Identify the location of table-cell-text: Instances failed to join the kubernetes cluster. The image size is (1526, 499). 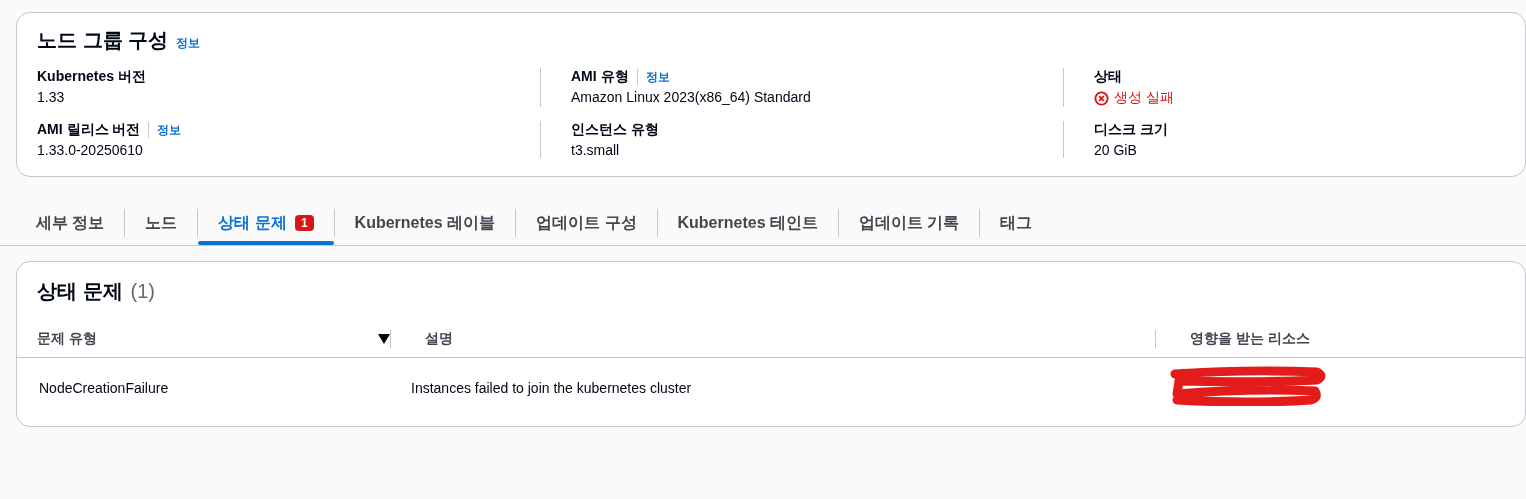
(551, 388).